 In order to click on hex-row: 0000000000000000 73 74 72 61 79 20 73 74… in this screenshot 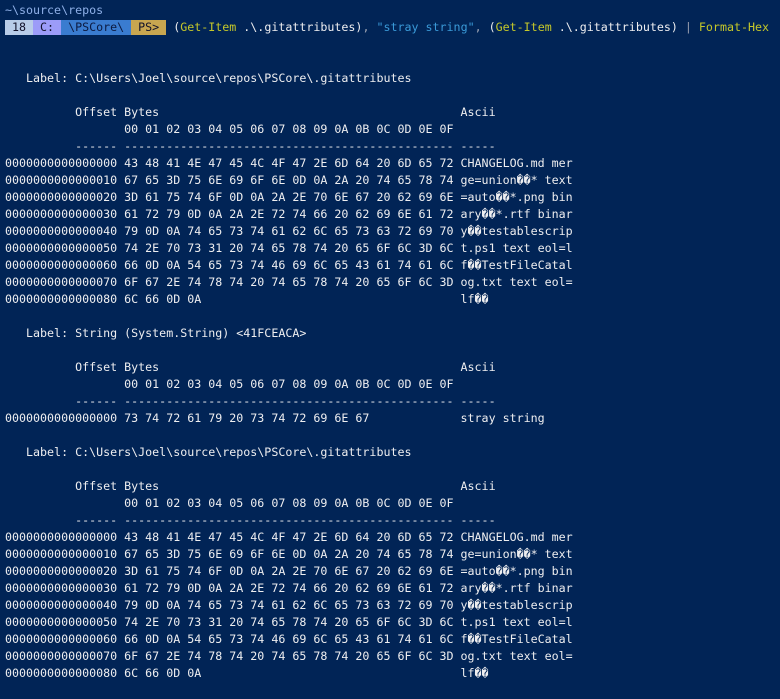, I will do `click(275, 418)`.